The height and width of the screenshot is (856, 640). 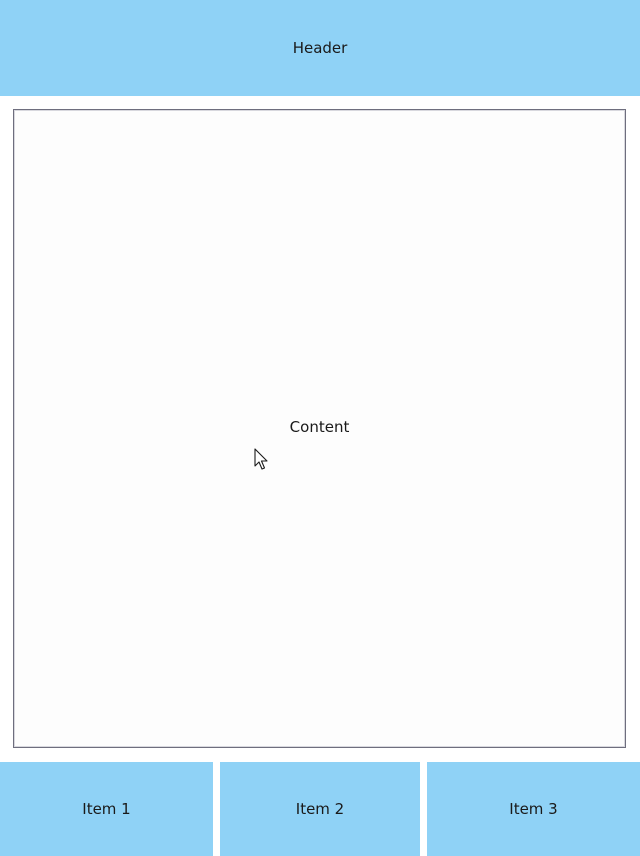 I want to click on tab-item-2-label: Item 2, so click(x=320, y=809).